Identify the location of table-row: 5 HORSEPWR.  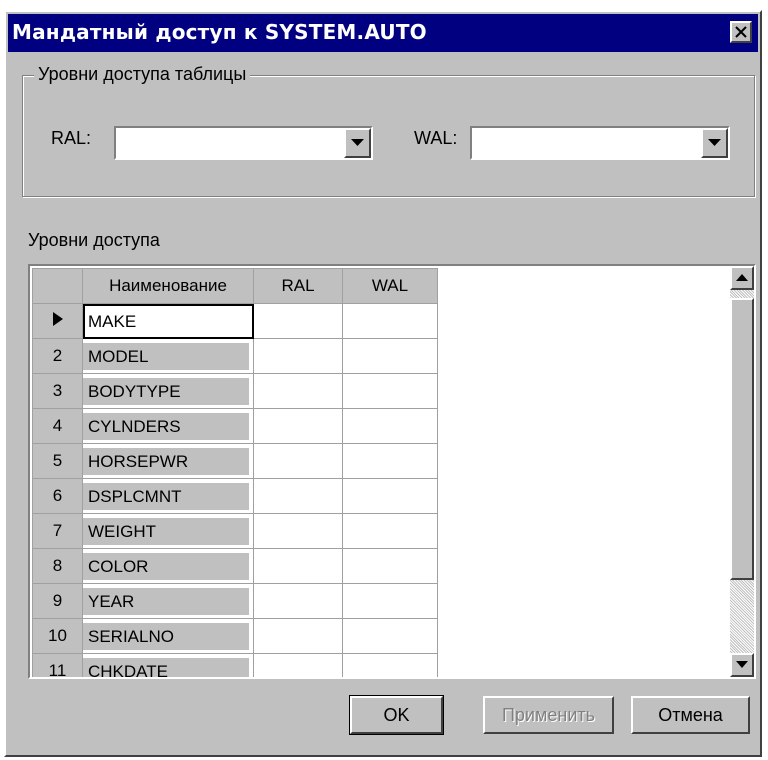
(235, 461).